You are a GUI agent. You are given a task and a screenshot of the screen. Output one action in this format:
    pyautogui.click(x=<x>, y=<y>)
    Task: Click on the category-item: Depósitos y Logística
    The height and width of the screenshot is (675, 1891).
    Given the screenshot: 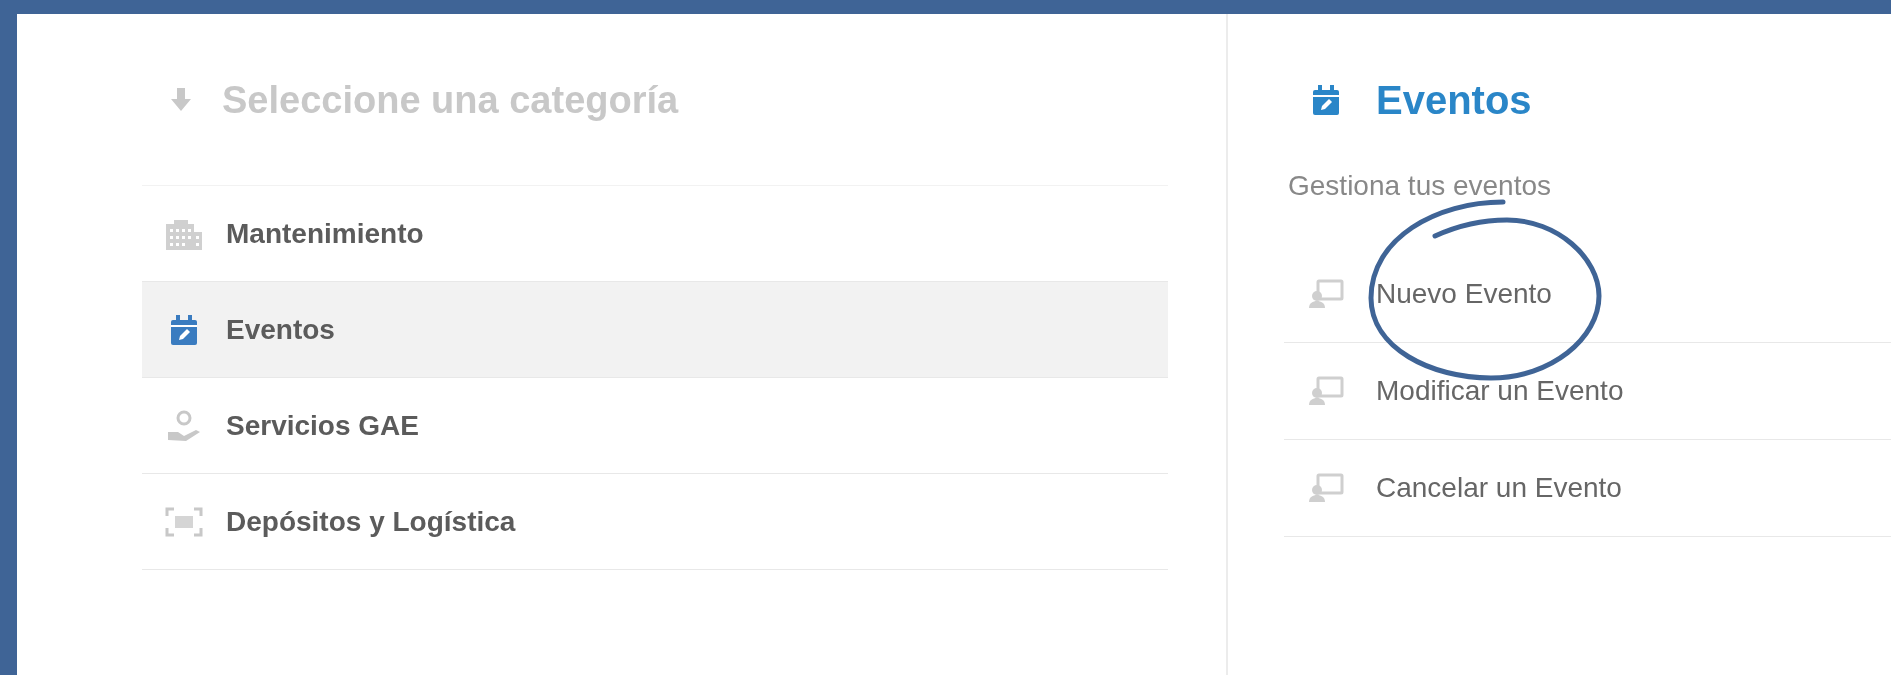 What is the action you would take?
    pyautogui.click(x=655, y=522)
    